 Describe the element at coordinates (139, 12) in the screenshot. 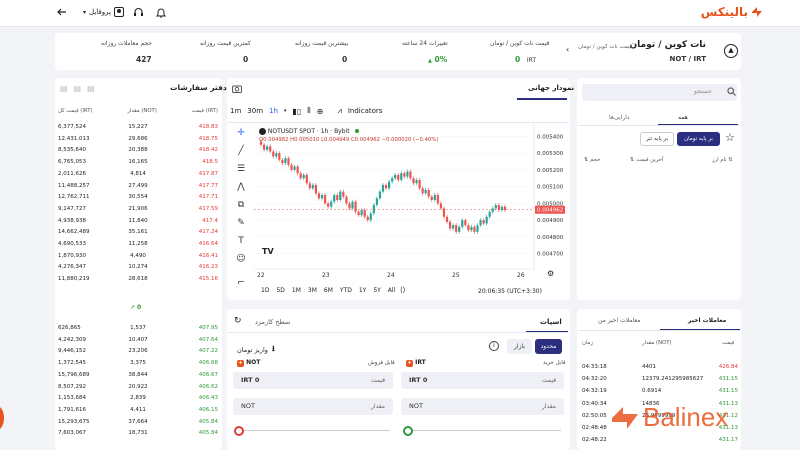

I see `headset-icon` at that location.